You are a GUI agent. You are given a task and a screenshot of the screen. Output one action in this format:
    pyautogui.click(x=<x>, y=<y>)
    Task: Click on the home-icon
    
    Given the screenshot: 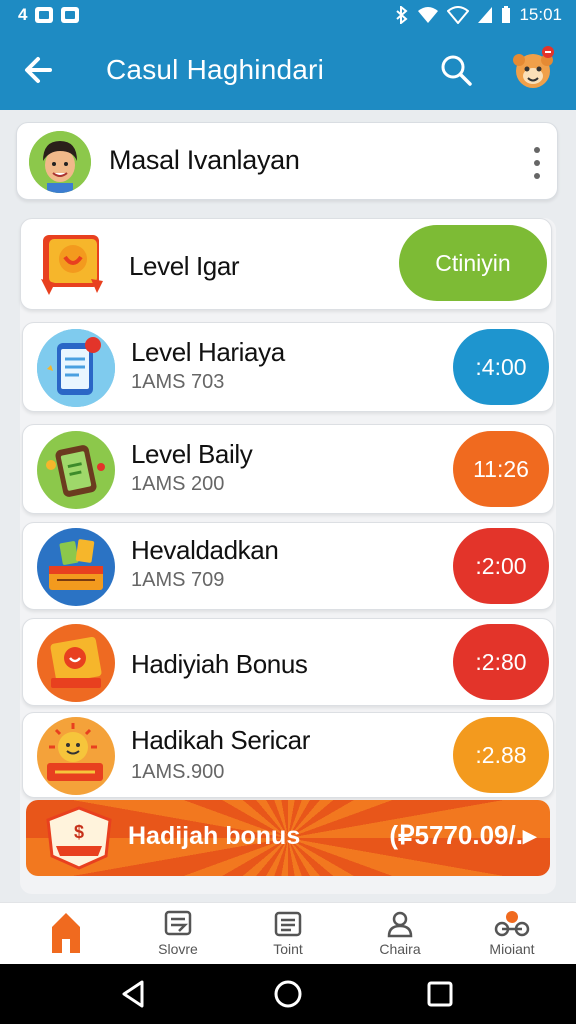 What is the action you would take?
    pyautogui.click(x=66, y=933)
    